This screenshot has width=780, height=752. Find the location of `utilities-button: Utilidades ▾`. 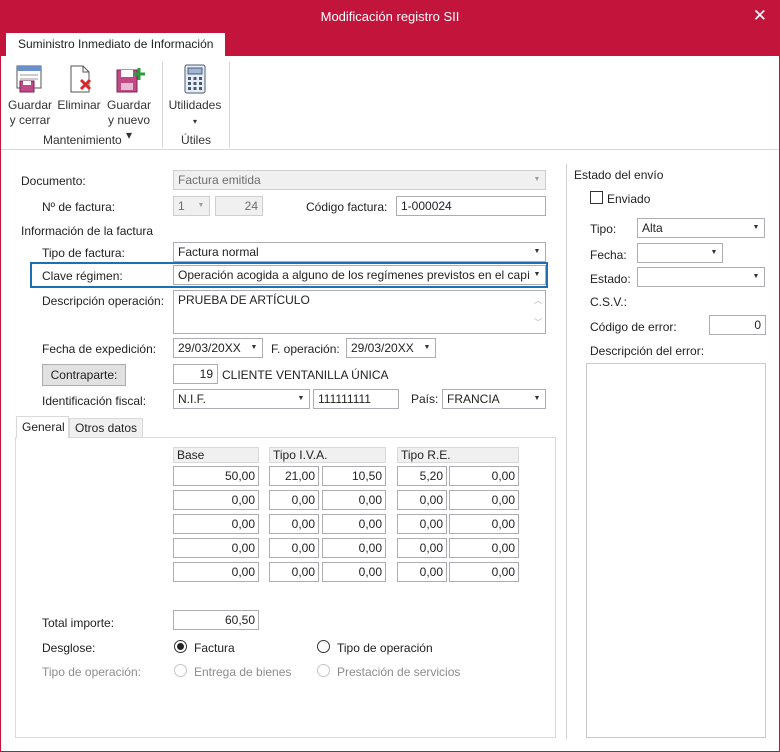

utilities-button: Utilidades ▾ is located at coordinates (195, 96).